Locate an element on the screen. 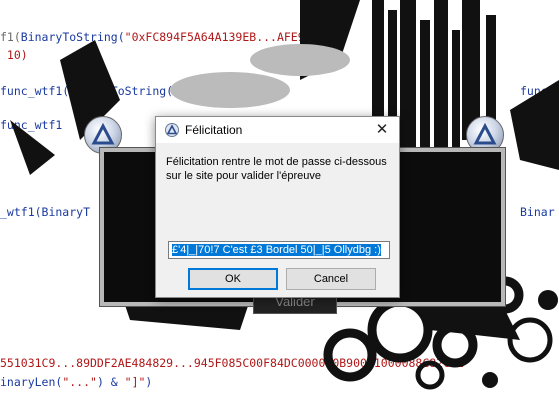 Image resolution: width=559 pixels, height=403 pixels. app-logo-icon is located at coordinates (172, 130).